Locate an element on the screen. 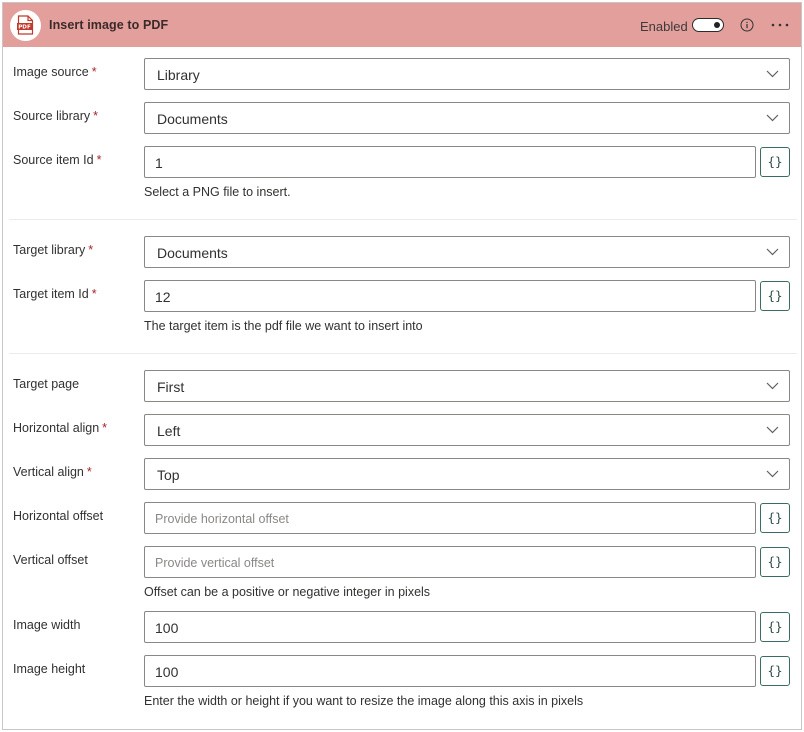  target-item-id-field: 12 is located at coordinates (450, 296).